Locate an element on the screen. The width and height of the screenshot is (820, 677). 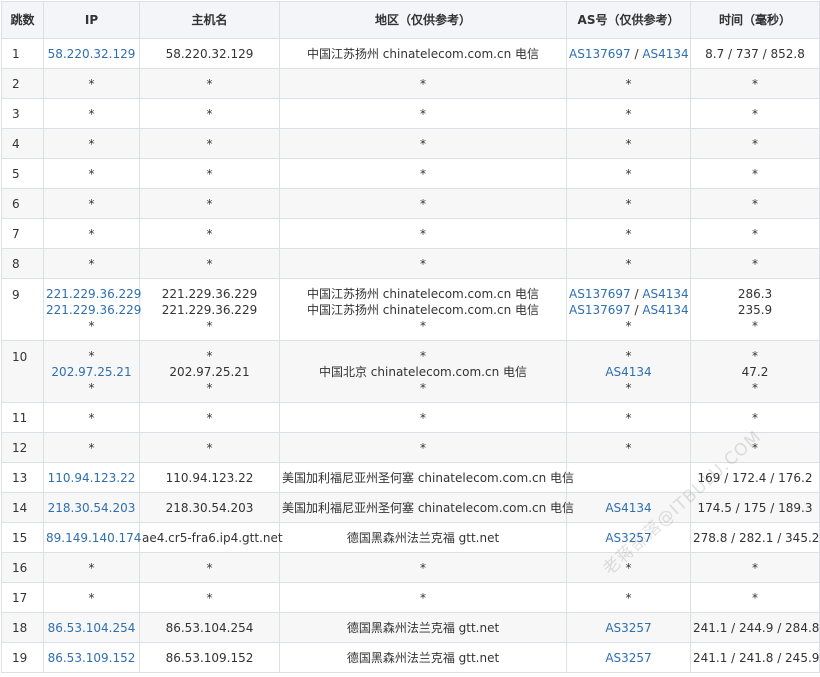
time-cell: 169 / 172.4 / 176.2 is located at coordinates (755, 477).